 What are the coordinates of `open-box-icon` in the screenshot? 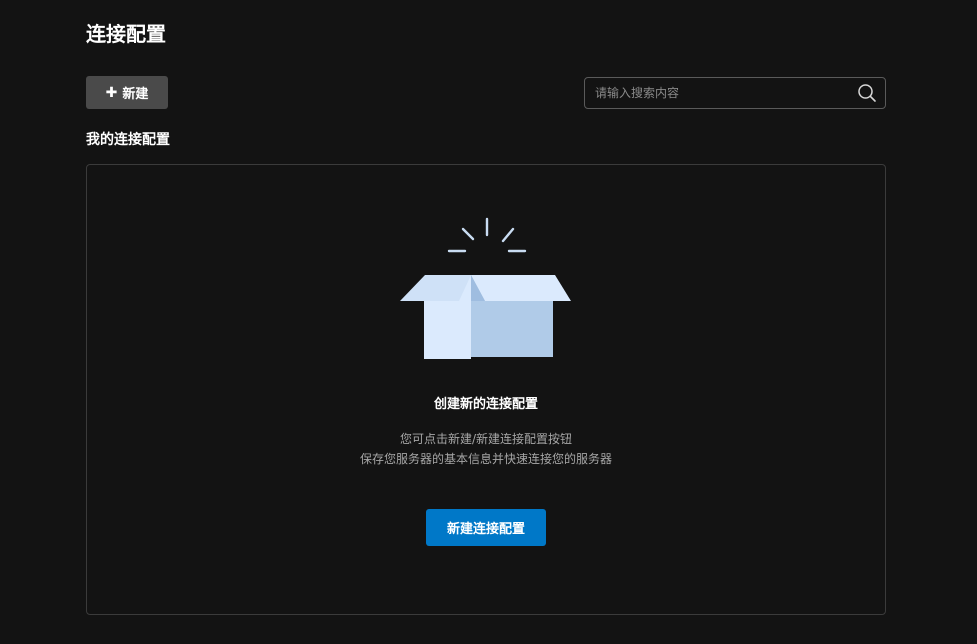 It's located at (485, 288).